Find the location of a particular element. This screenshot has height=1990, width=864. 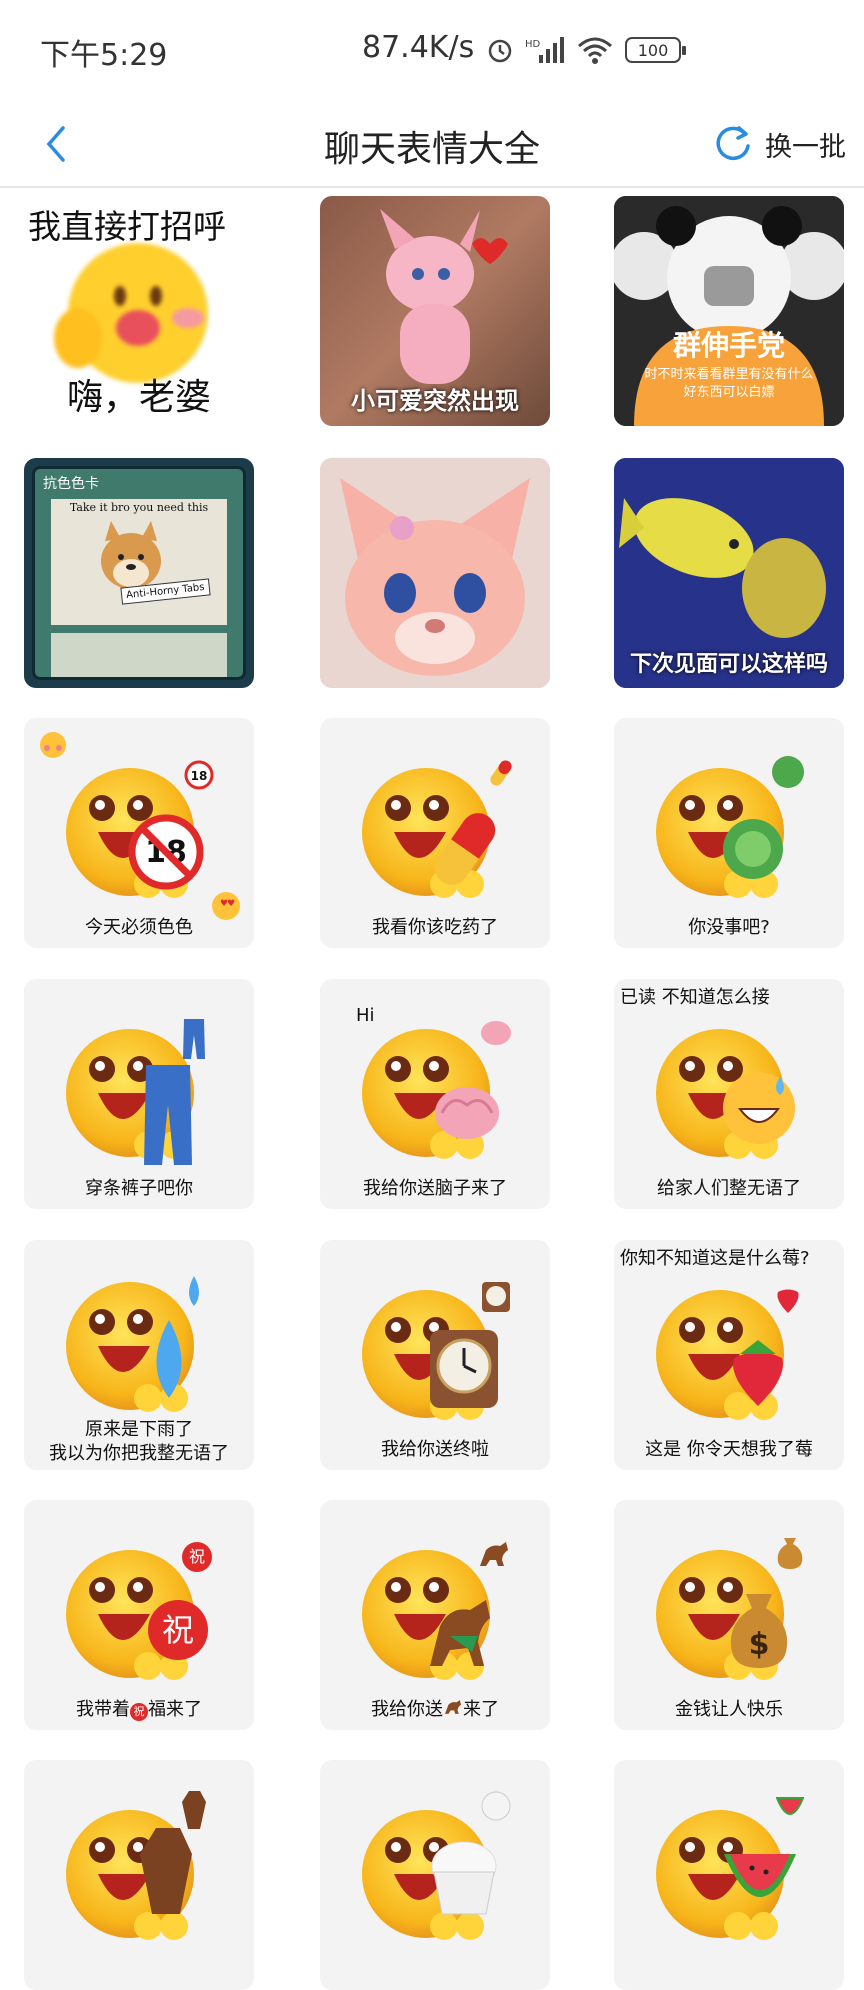

sticker-card: 我直接打招呼 嗨，老婆 is located at coordinates (139, 311).